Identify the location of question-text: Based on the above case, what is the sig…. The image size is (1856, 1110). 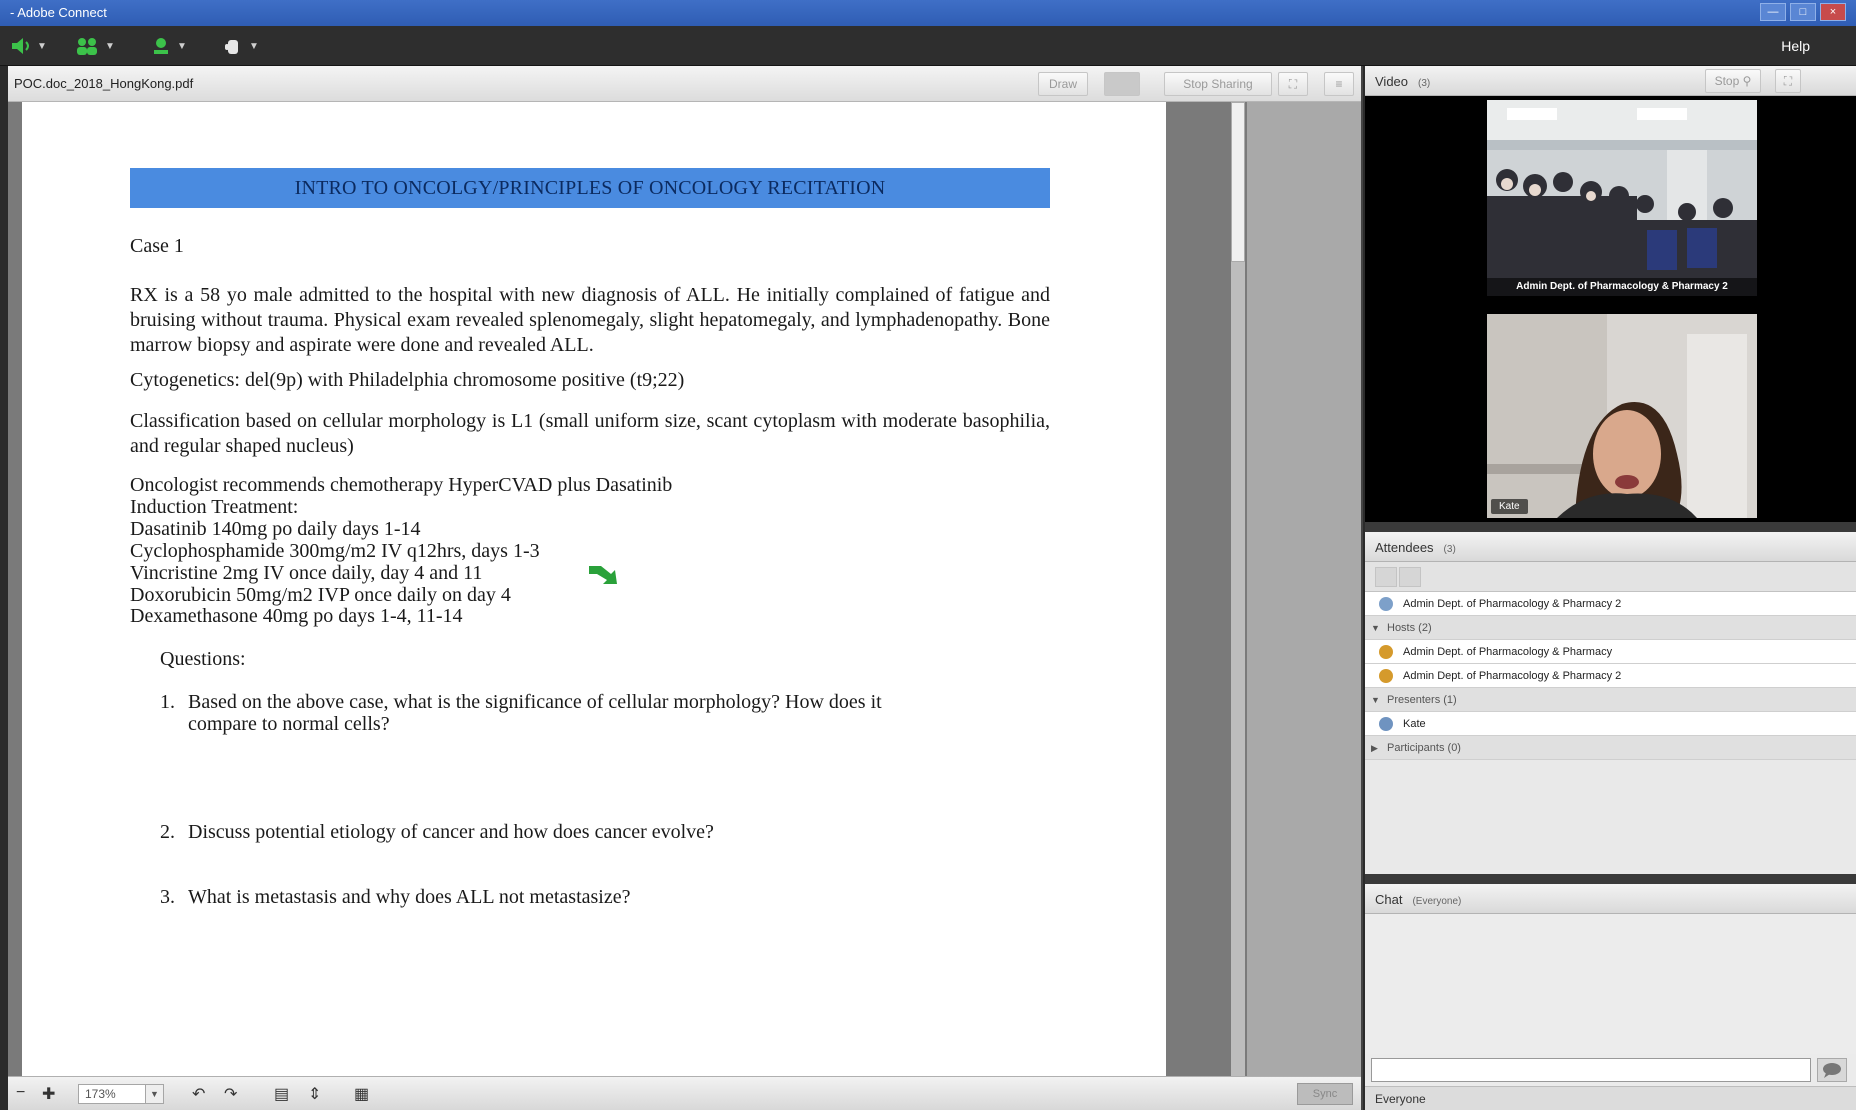
(535, 702).